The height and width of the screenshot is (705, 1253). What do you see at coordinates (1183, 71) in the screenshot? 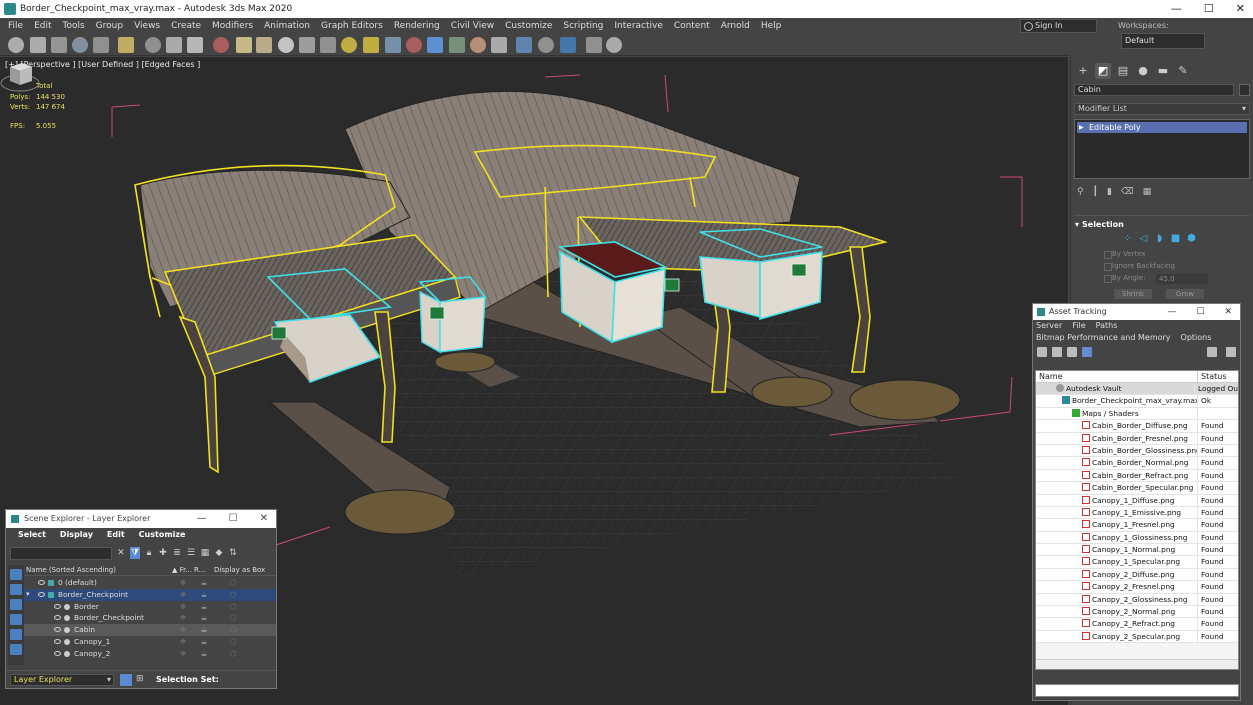
I see `utilities-tab-icon: ✎` at bounding box center [1183, 71].